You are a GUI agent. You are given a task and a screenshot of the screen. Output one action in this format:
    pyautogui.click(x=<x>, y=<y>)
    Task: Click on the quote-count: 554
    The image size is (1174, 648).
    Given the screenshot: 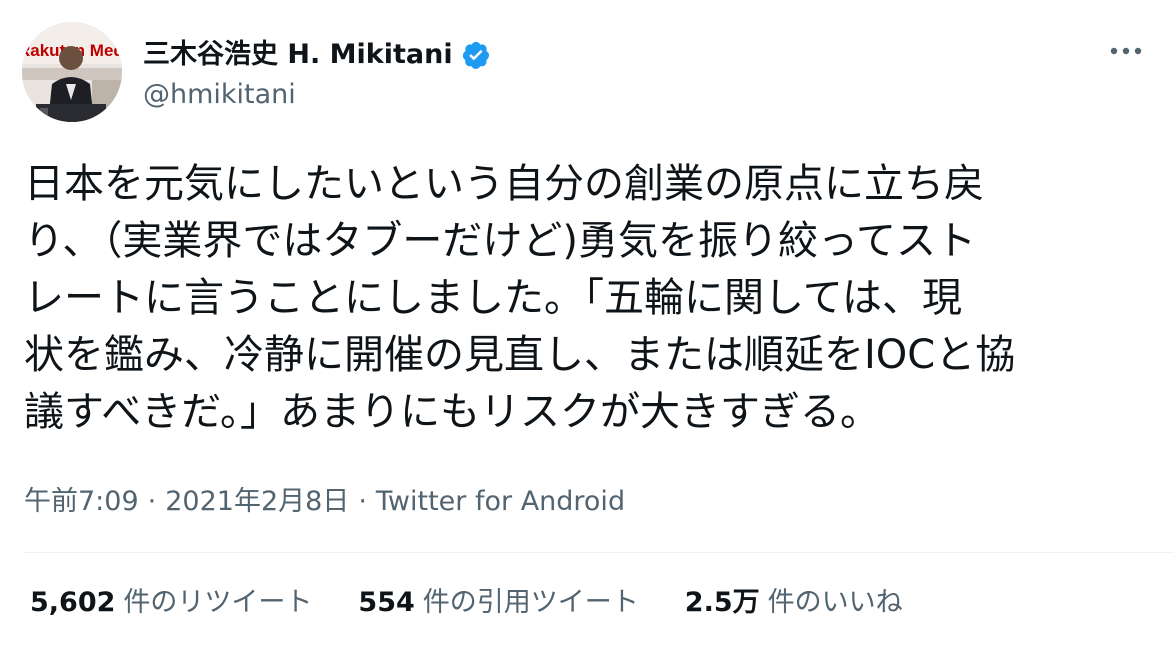 What is the action you would take?
    pyautogui.click(x=386, y=602)
    